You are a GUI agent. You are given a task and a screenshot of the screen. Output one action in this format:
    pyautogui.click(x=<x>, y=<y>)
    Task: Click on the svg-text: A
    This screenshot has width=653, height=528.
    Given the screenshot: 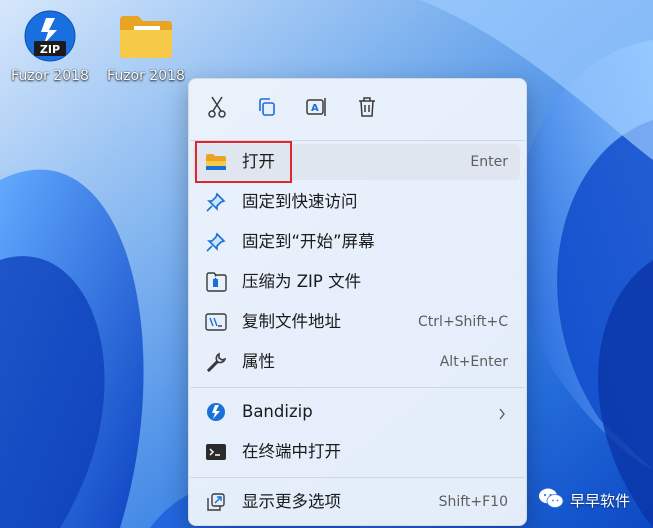 What is the action you would take?
    pyautogui.click(x=315, y=108)
    